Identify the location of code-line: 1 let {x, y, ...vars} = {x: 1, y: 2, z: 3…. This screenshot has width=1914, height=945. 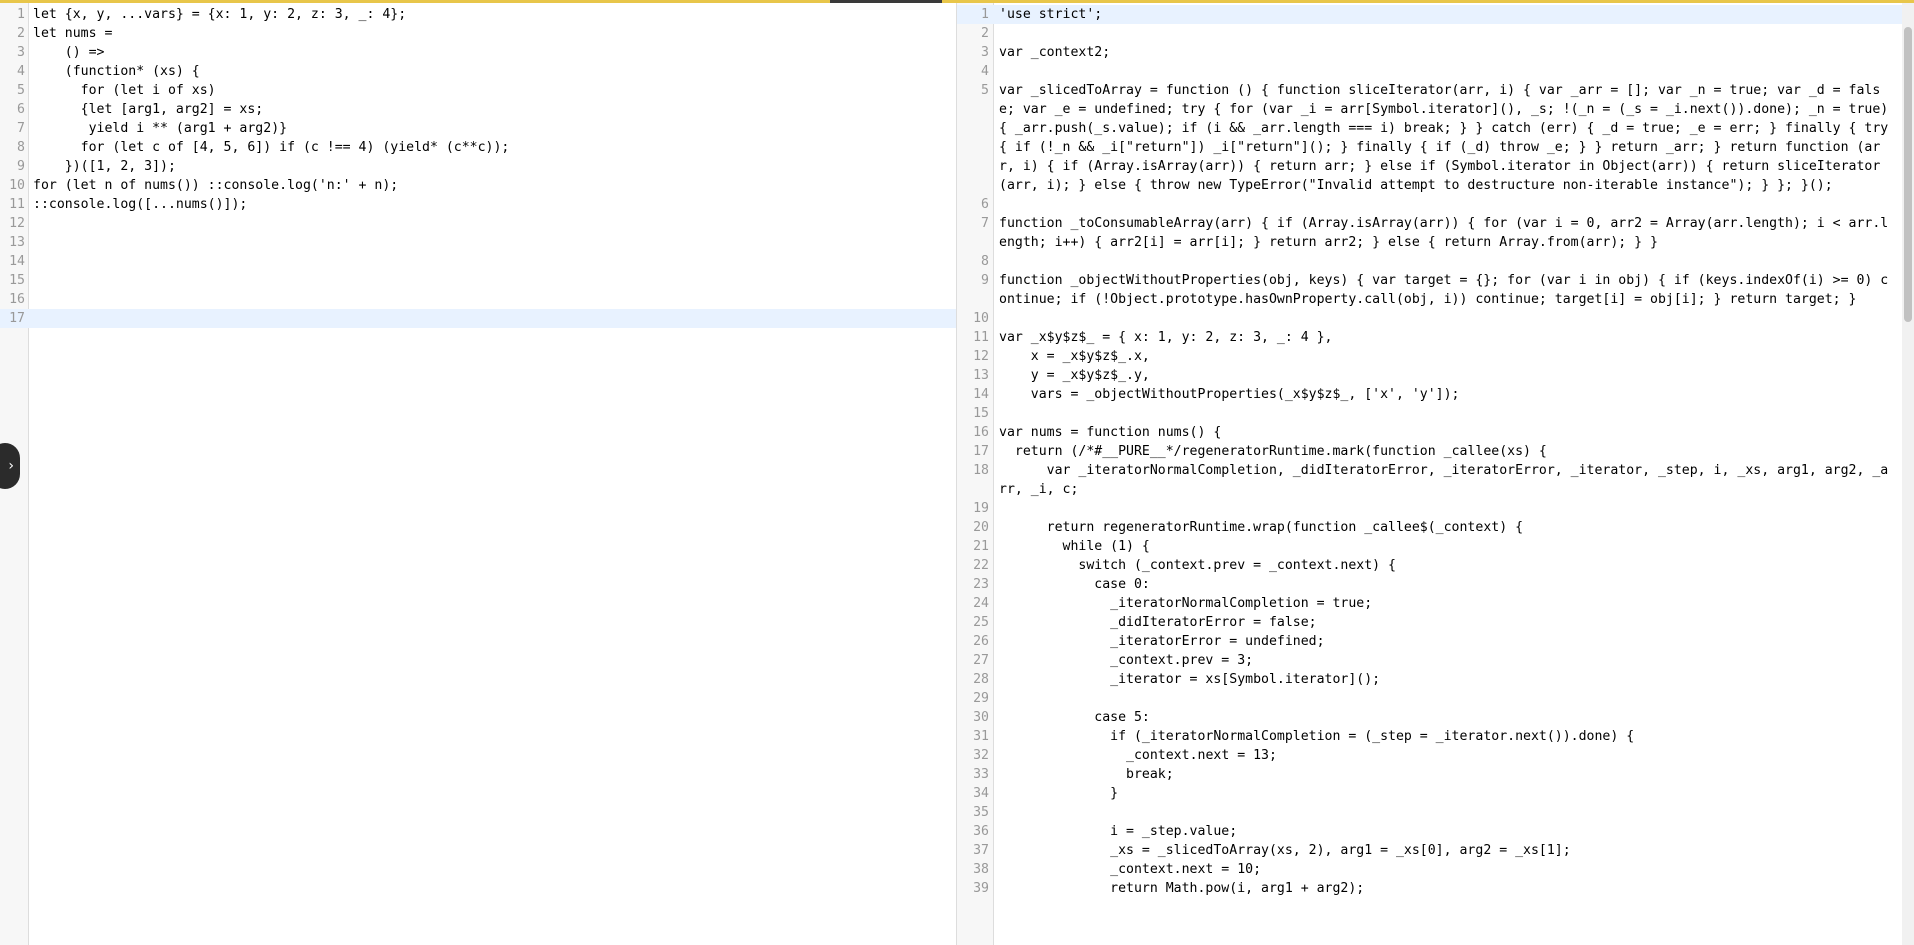
(478, 14).